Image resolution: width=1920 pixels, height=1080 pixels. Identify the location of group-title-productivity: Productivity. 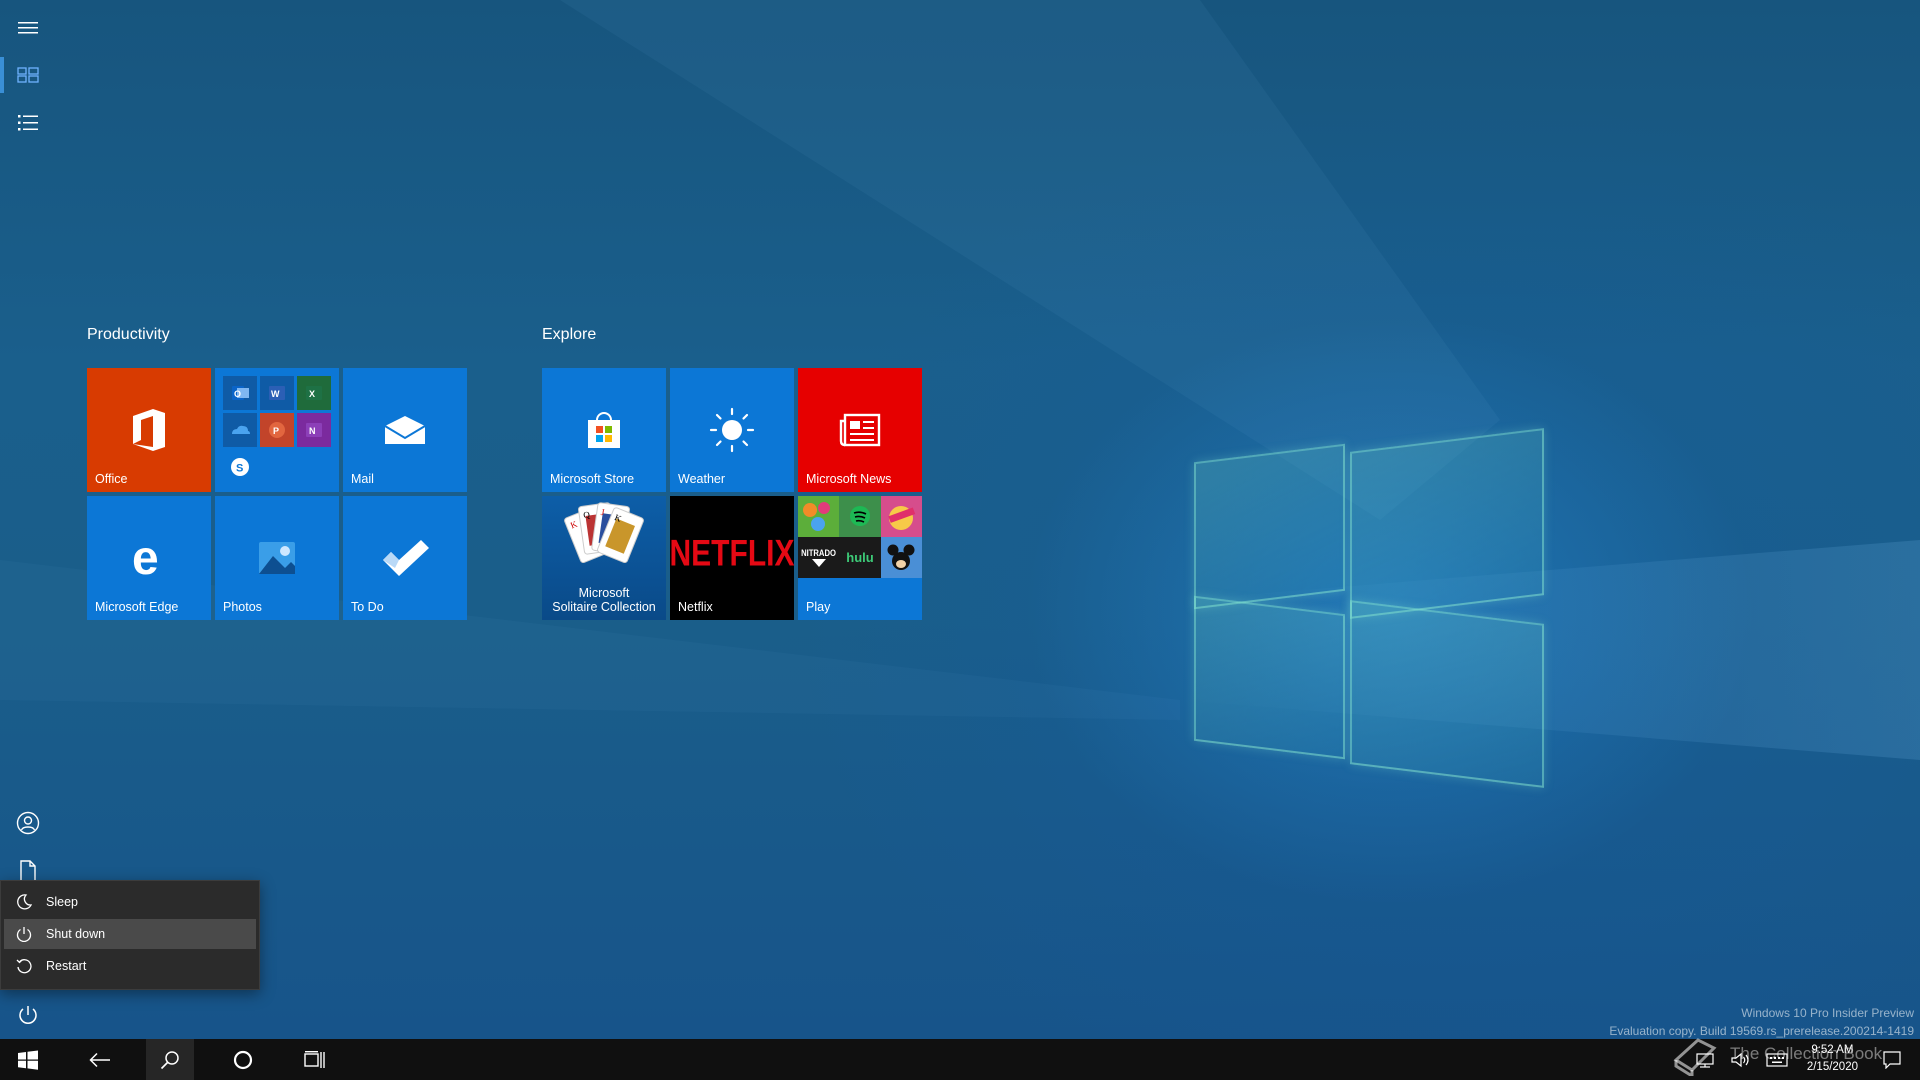
(128, 335).